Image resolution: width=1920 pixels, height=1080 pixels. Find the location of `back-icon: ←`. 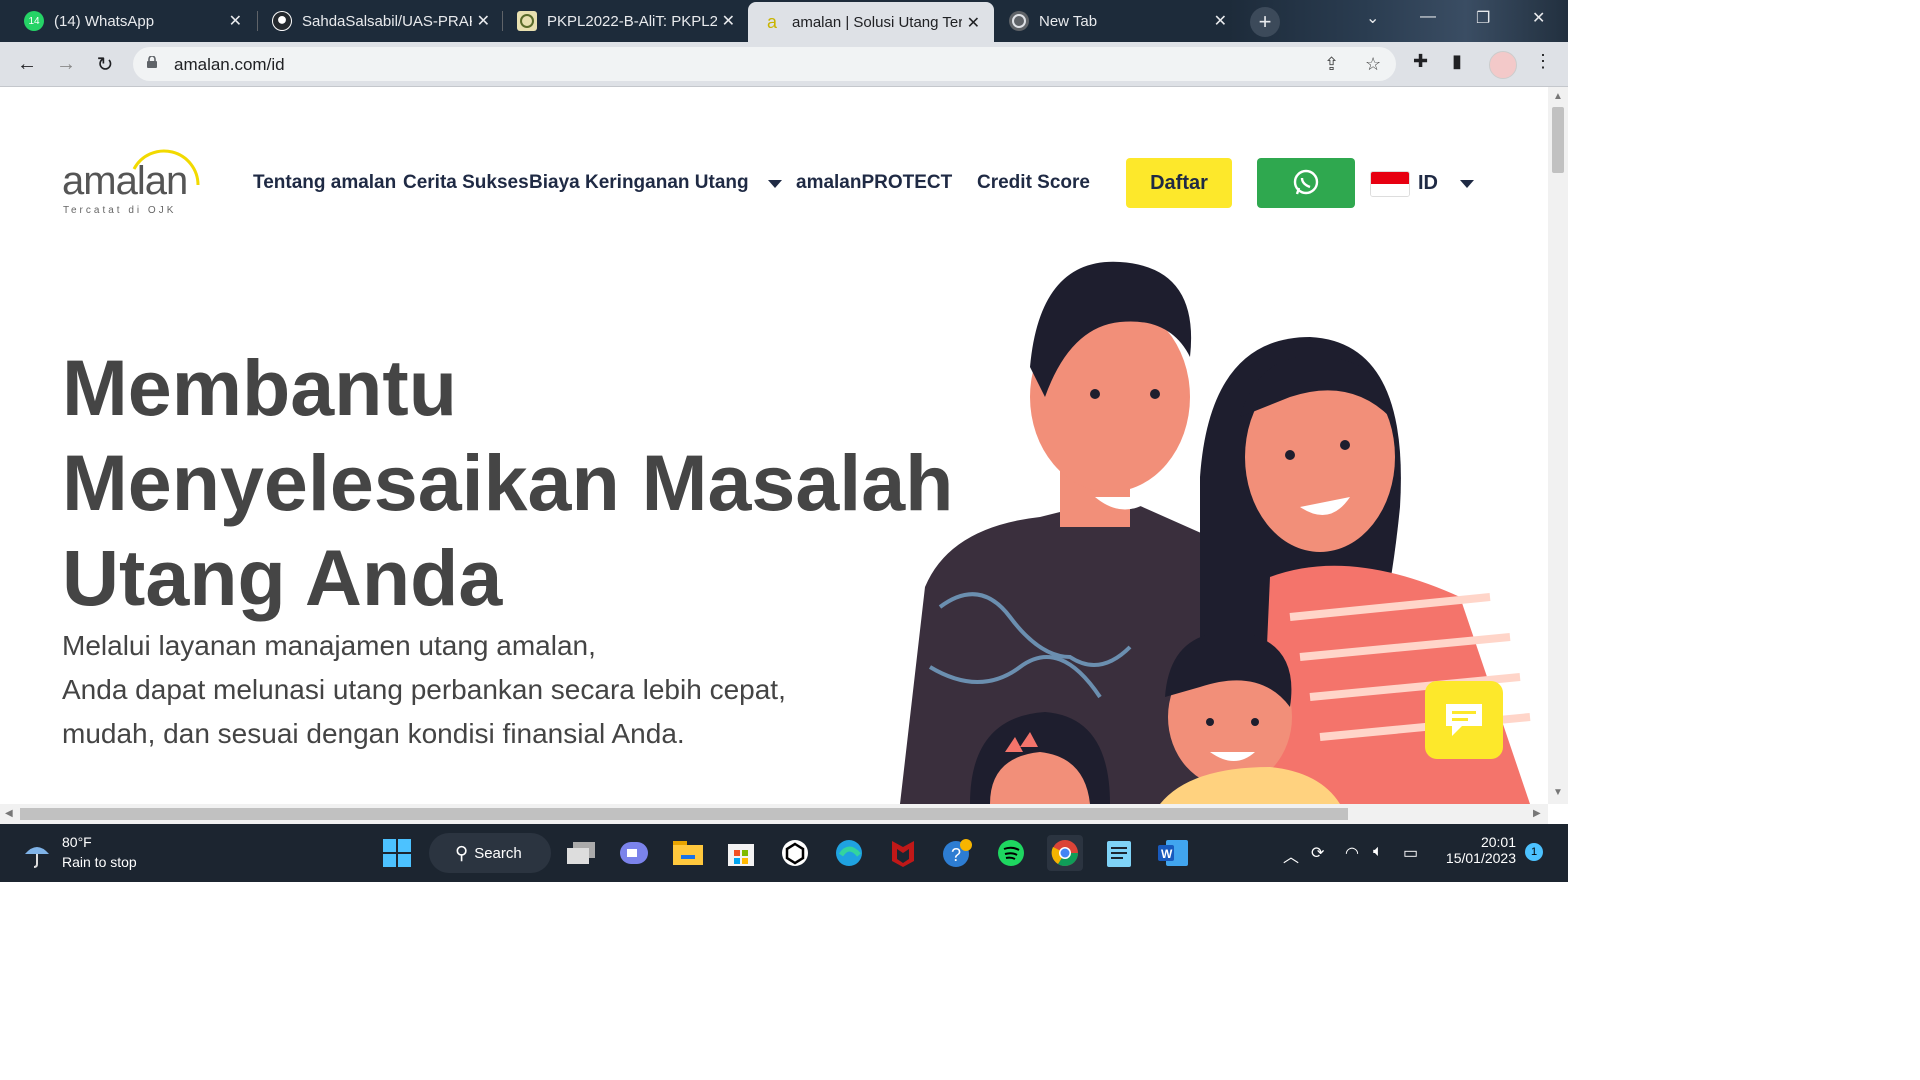

back-icon: ← is located at coordinates (27, 64).